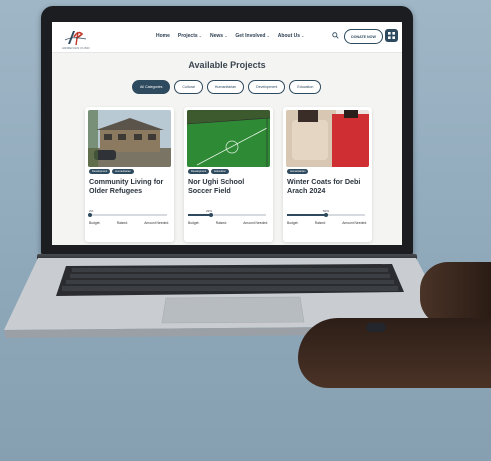 This screenshot has height=461, width=491. What do you see at coordinates (455, 294) in the screenshot?
I see `hand-right-back` at bounding box center [455, 294].